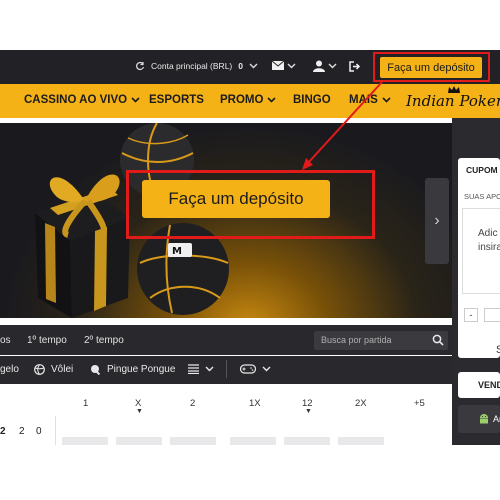 This screenshot has height=500, width=500. I want to click on messages-menu, so click(284, 65).